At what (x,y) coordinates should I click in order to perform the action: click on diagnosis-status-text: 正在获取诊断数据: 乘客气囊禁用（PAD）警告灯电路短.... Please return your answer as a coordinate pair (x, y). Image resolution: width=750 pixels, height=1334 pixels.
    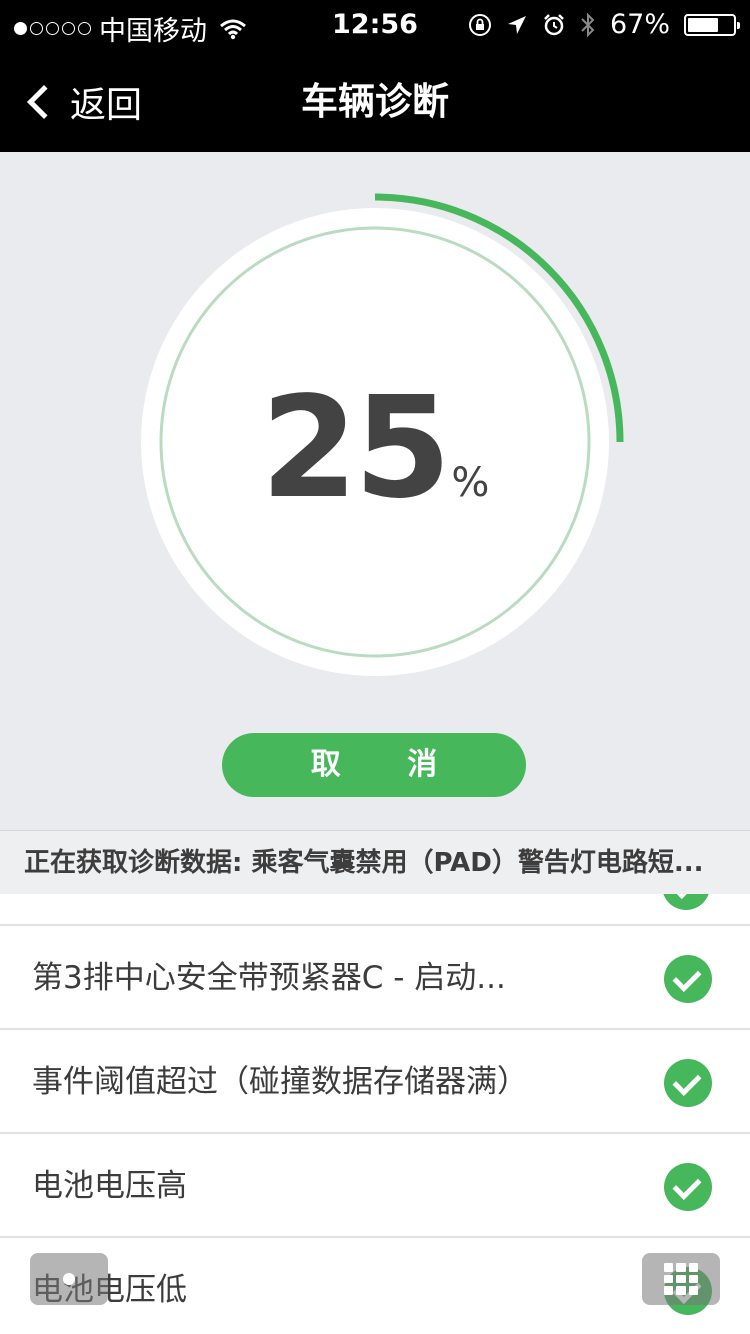
    Looking at the image, I should click on (375, 862).